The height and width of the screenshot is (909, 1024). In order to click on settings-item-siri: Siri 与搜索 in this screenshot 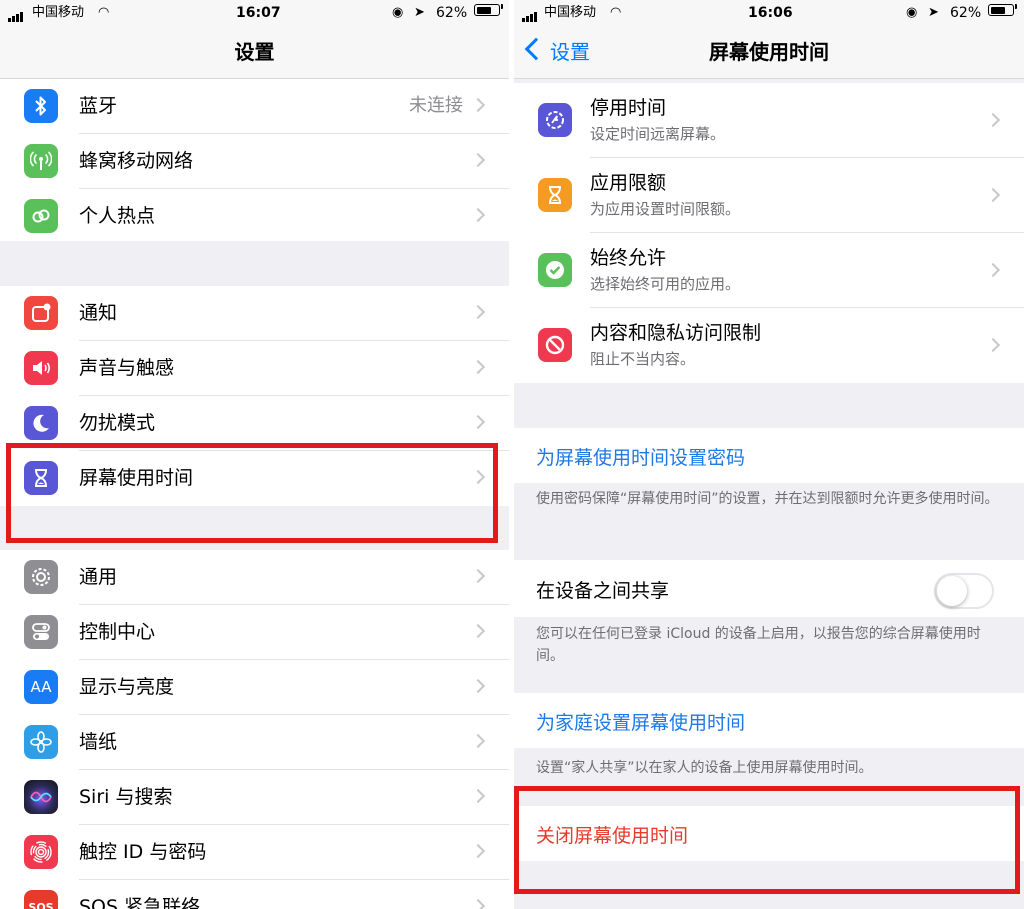, I will do `click(254, 797)`.